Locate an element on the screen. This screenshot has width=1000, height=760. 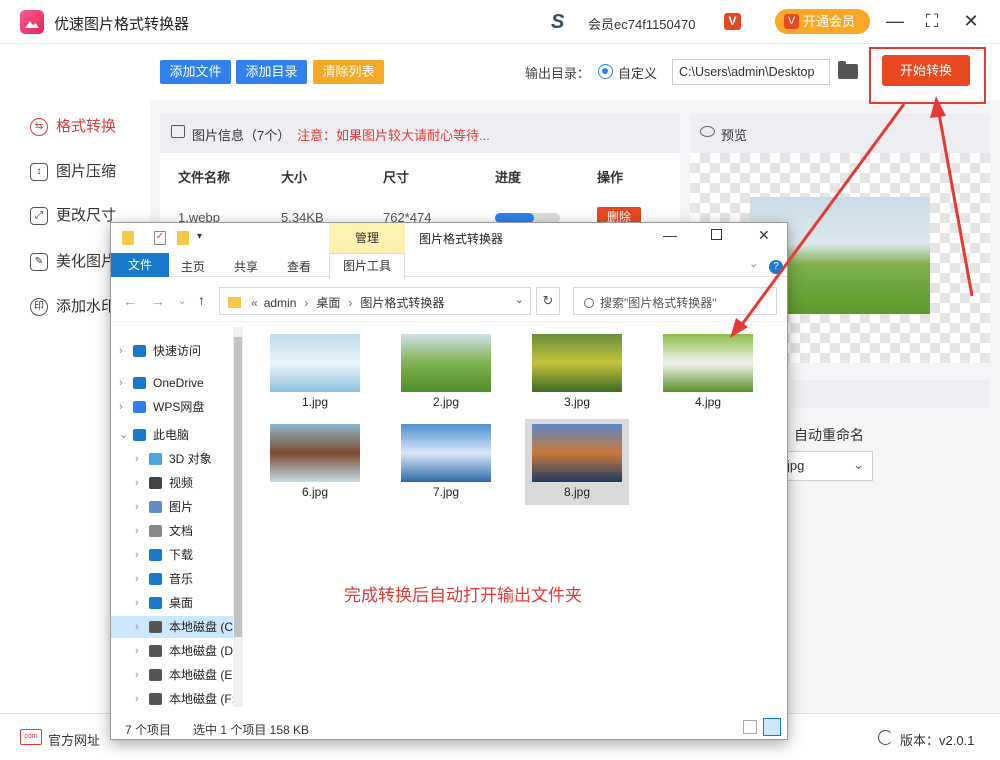
scrollbar-thumb is located at coordinates (238, 487).